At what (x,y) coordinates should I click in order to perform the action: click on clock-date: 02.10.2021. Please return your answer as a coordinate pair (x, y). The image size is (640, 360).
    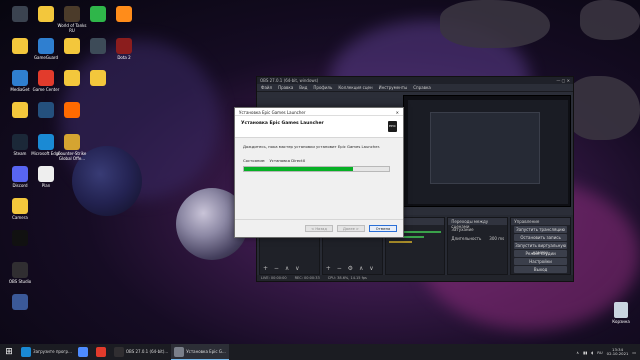
    Looking at the image, I should click on (617, 353).